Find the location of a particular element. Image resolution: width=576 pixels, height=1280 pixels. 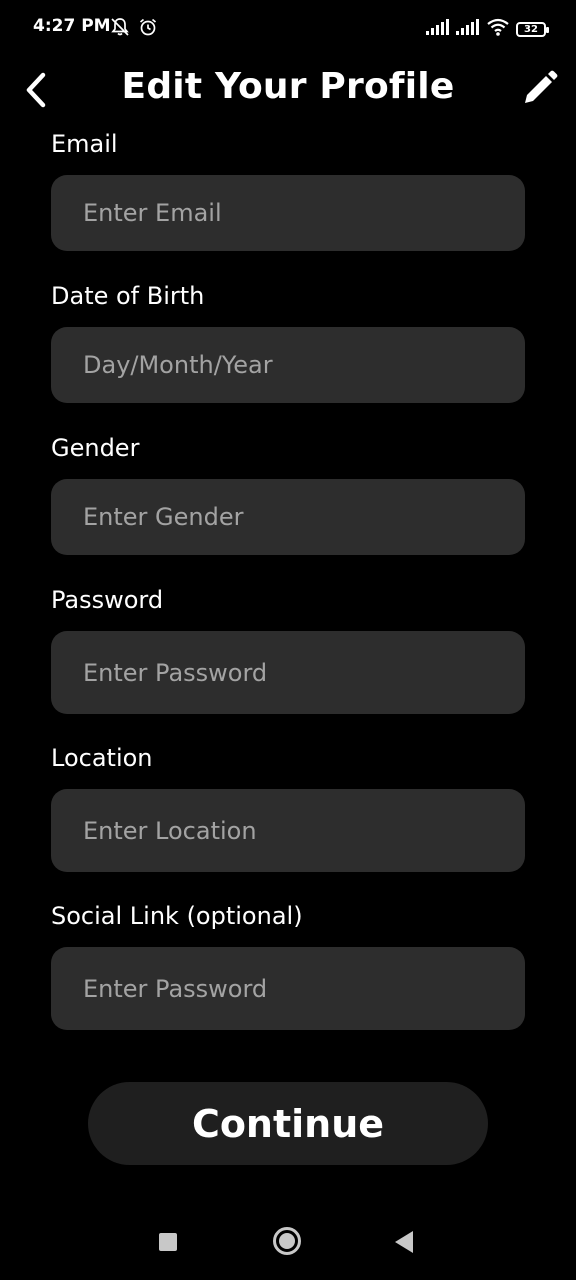

back-triangle-icon is located at coordinates (404, 1242).